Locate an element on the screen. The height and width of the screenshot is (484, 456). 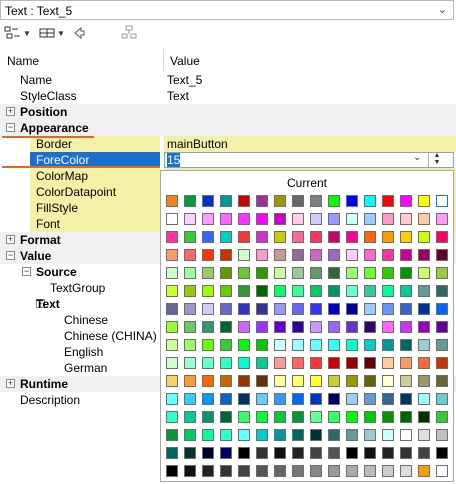
expand-icon: + is located at coordinates (10, 239).